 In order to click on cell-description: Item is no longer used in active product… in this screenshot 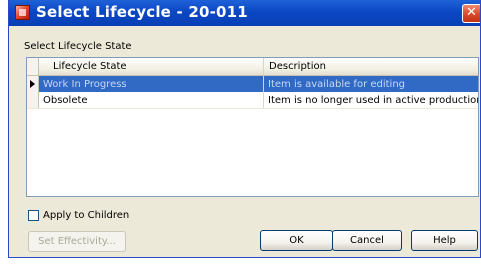, I will do `click(371, 100)`.